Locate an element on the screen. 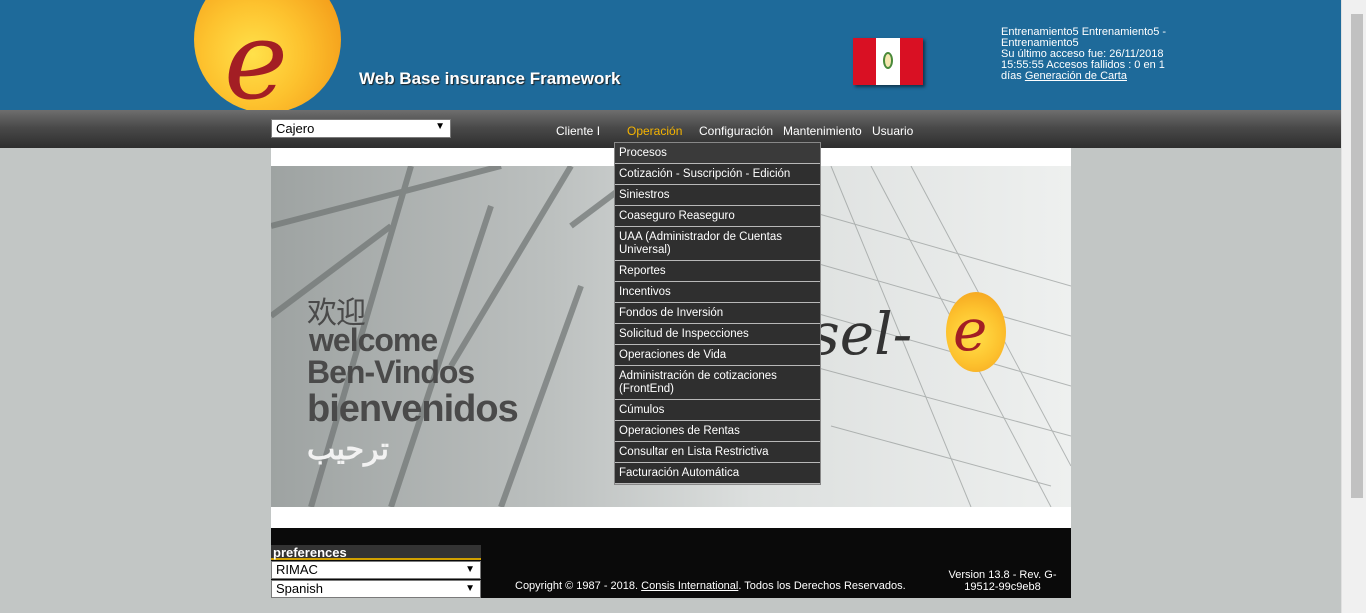  role-select-value: Cajero is located at coordinates (295, 128).